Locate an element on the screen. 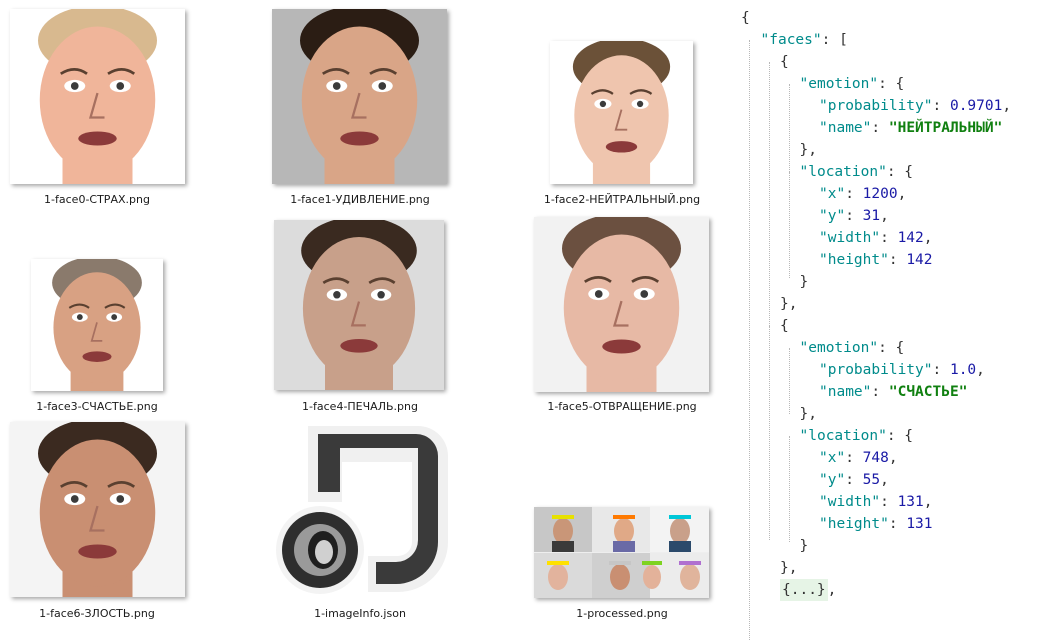 The width and height of the screenshot is (1045, 640). json-line: "name": "СЧАСТЬЕ" is located at coordinates (893, 392).